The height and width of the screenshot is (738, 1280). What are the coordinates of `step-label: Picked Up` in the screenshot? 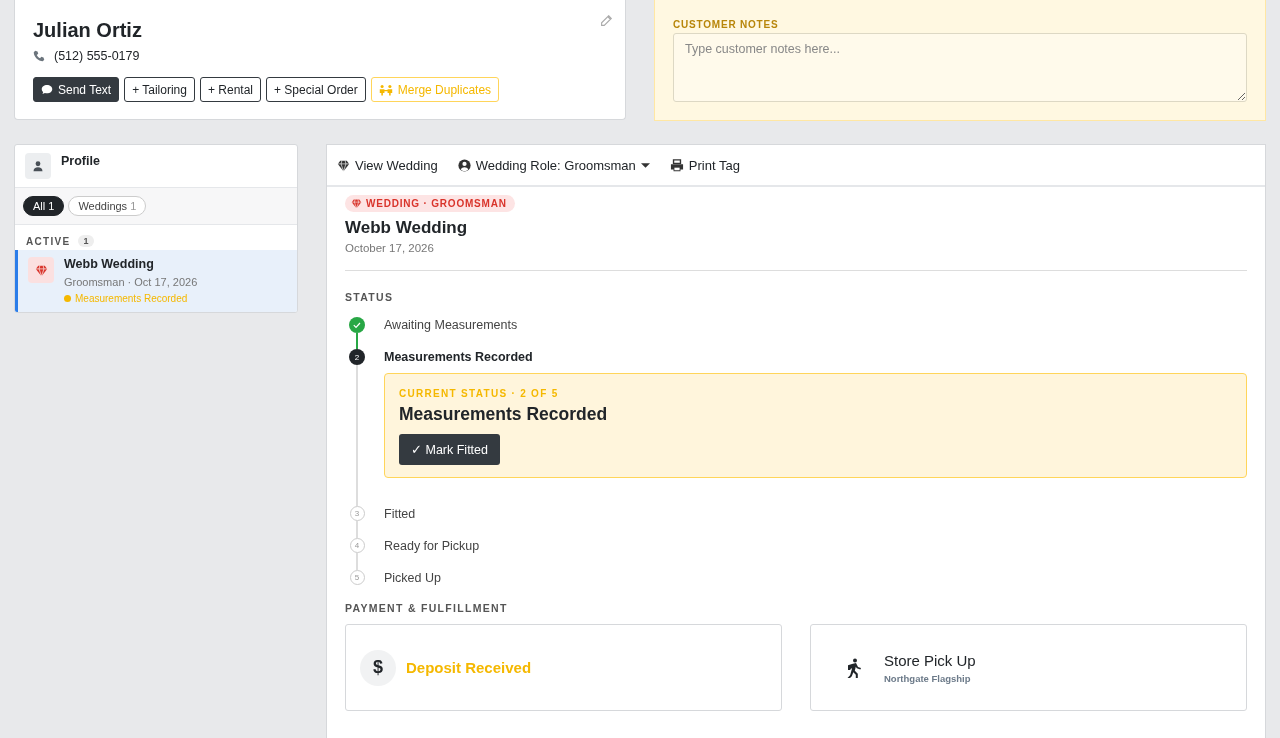 It's located at (413, 578).